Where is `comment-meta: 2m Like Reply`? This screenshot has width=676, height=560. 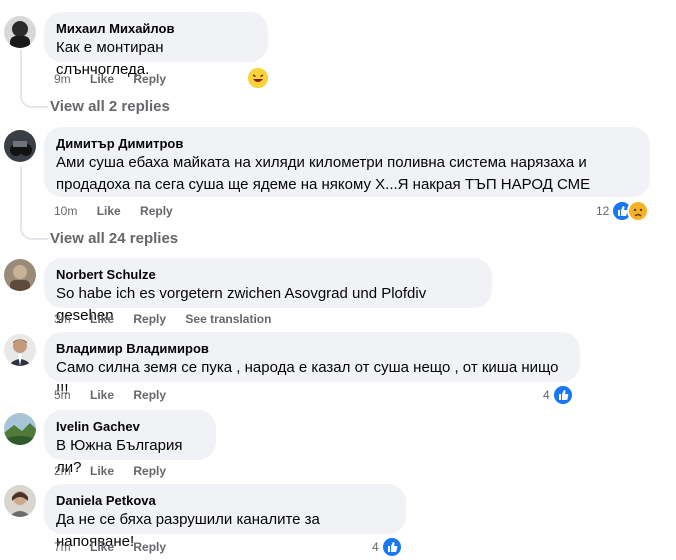 comment-meta: 2m Like Reply is located at coordinates (118, 471).